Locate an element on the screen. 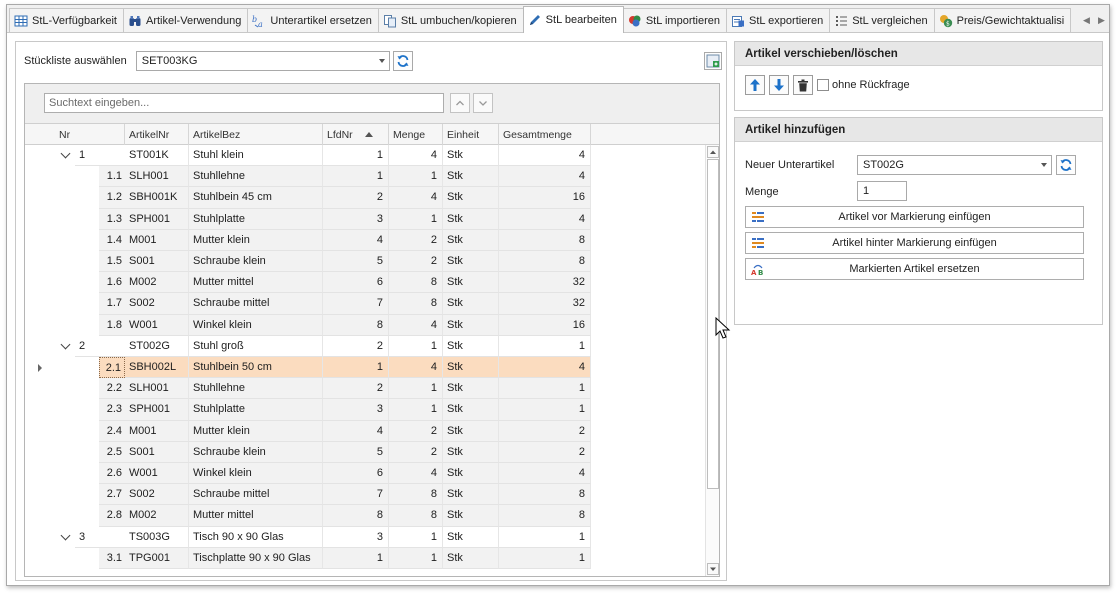 The image size is (1118, 593). cell-lfdnr: 7 is located at coordinates (356, 495).